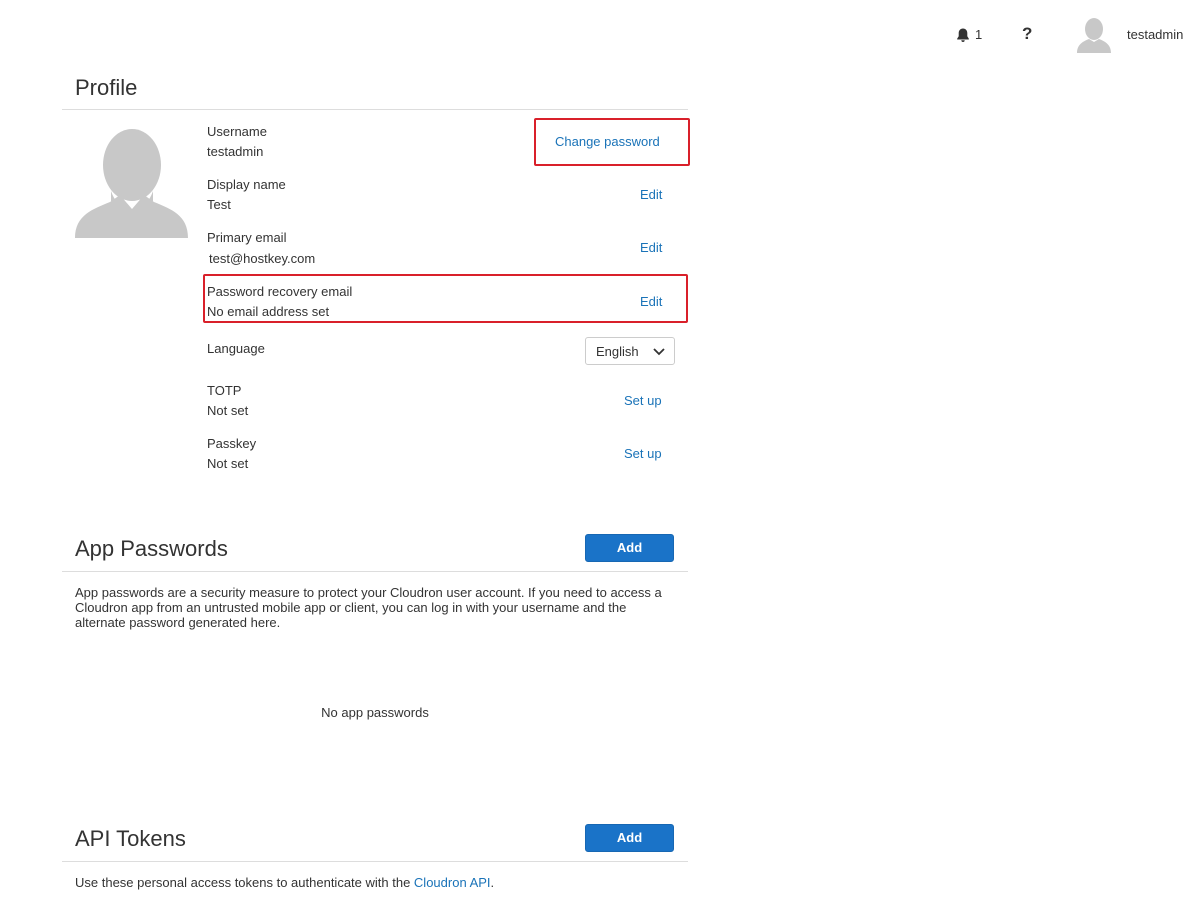  I want to click on profile-avatar-icon, so click(131, 183).